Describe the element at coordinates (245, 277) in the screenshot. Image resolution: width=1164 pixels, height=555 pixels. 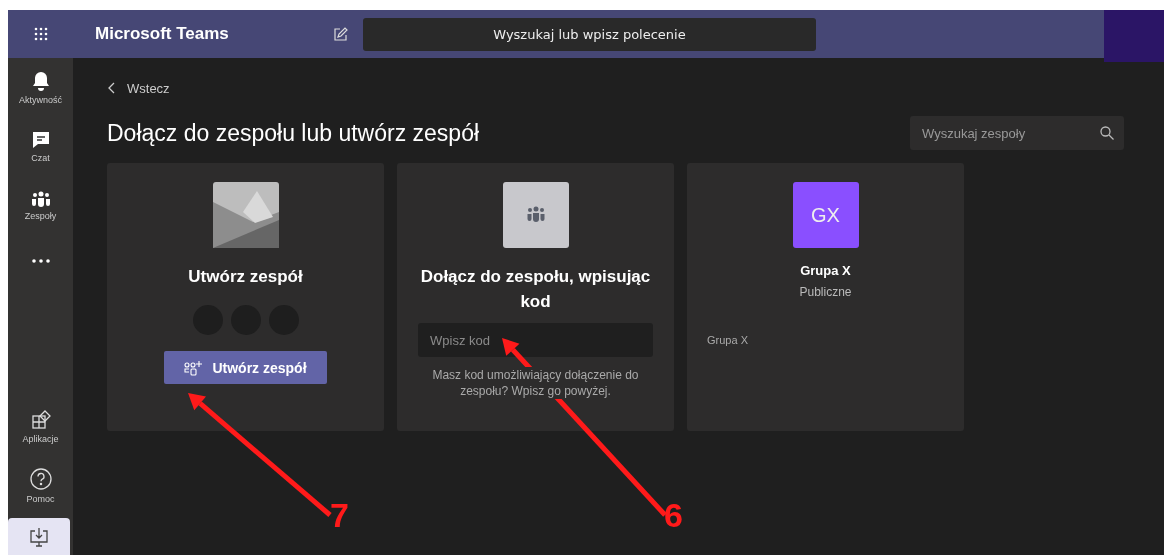
I see `card-title: Utwórz zespół` at that location.